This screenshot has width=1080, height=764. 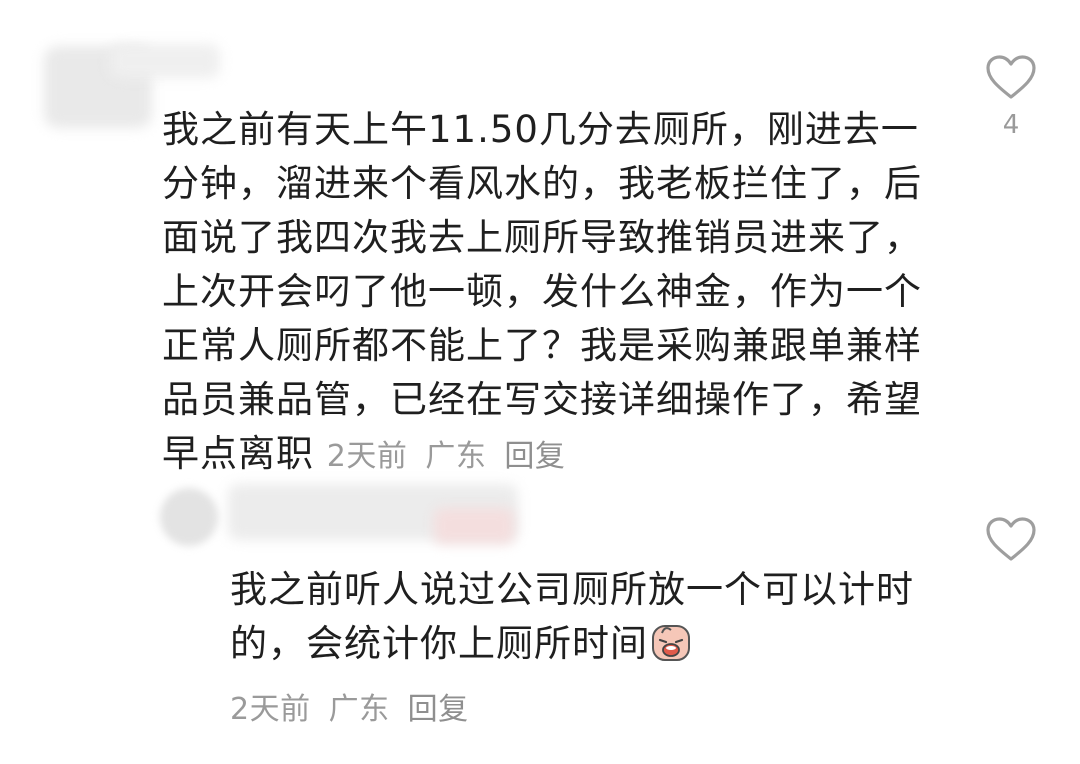 I want to click on like-button: 4, so click(x=1011, y=97).